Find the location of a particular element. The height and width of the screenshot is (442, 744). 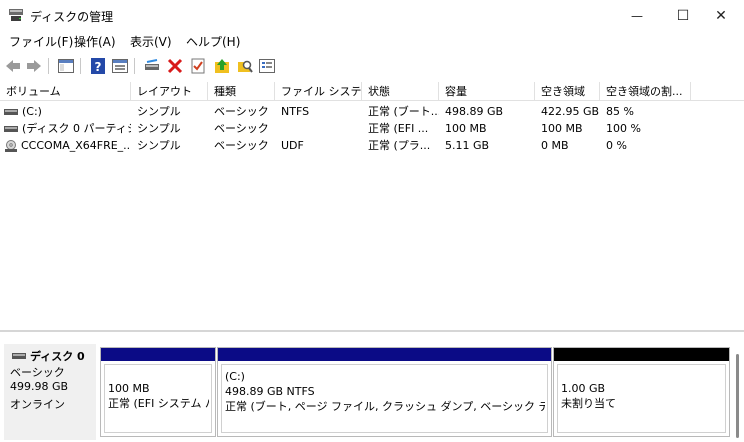

help-icon: ? is located at coordinates (98, 66).